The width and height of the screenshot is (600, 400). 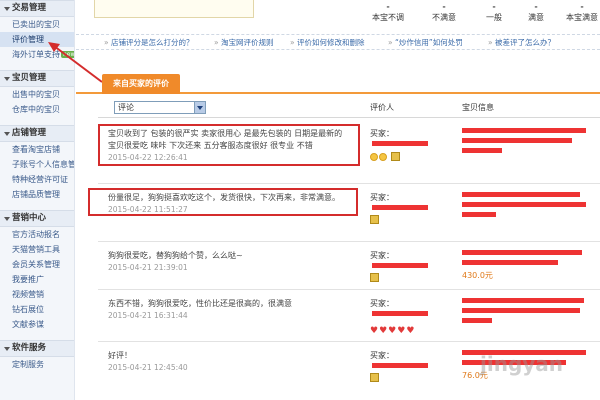 I want to click on stat-very-satisfied: - 本宝满意, so click(x=582, y=12).